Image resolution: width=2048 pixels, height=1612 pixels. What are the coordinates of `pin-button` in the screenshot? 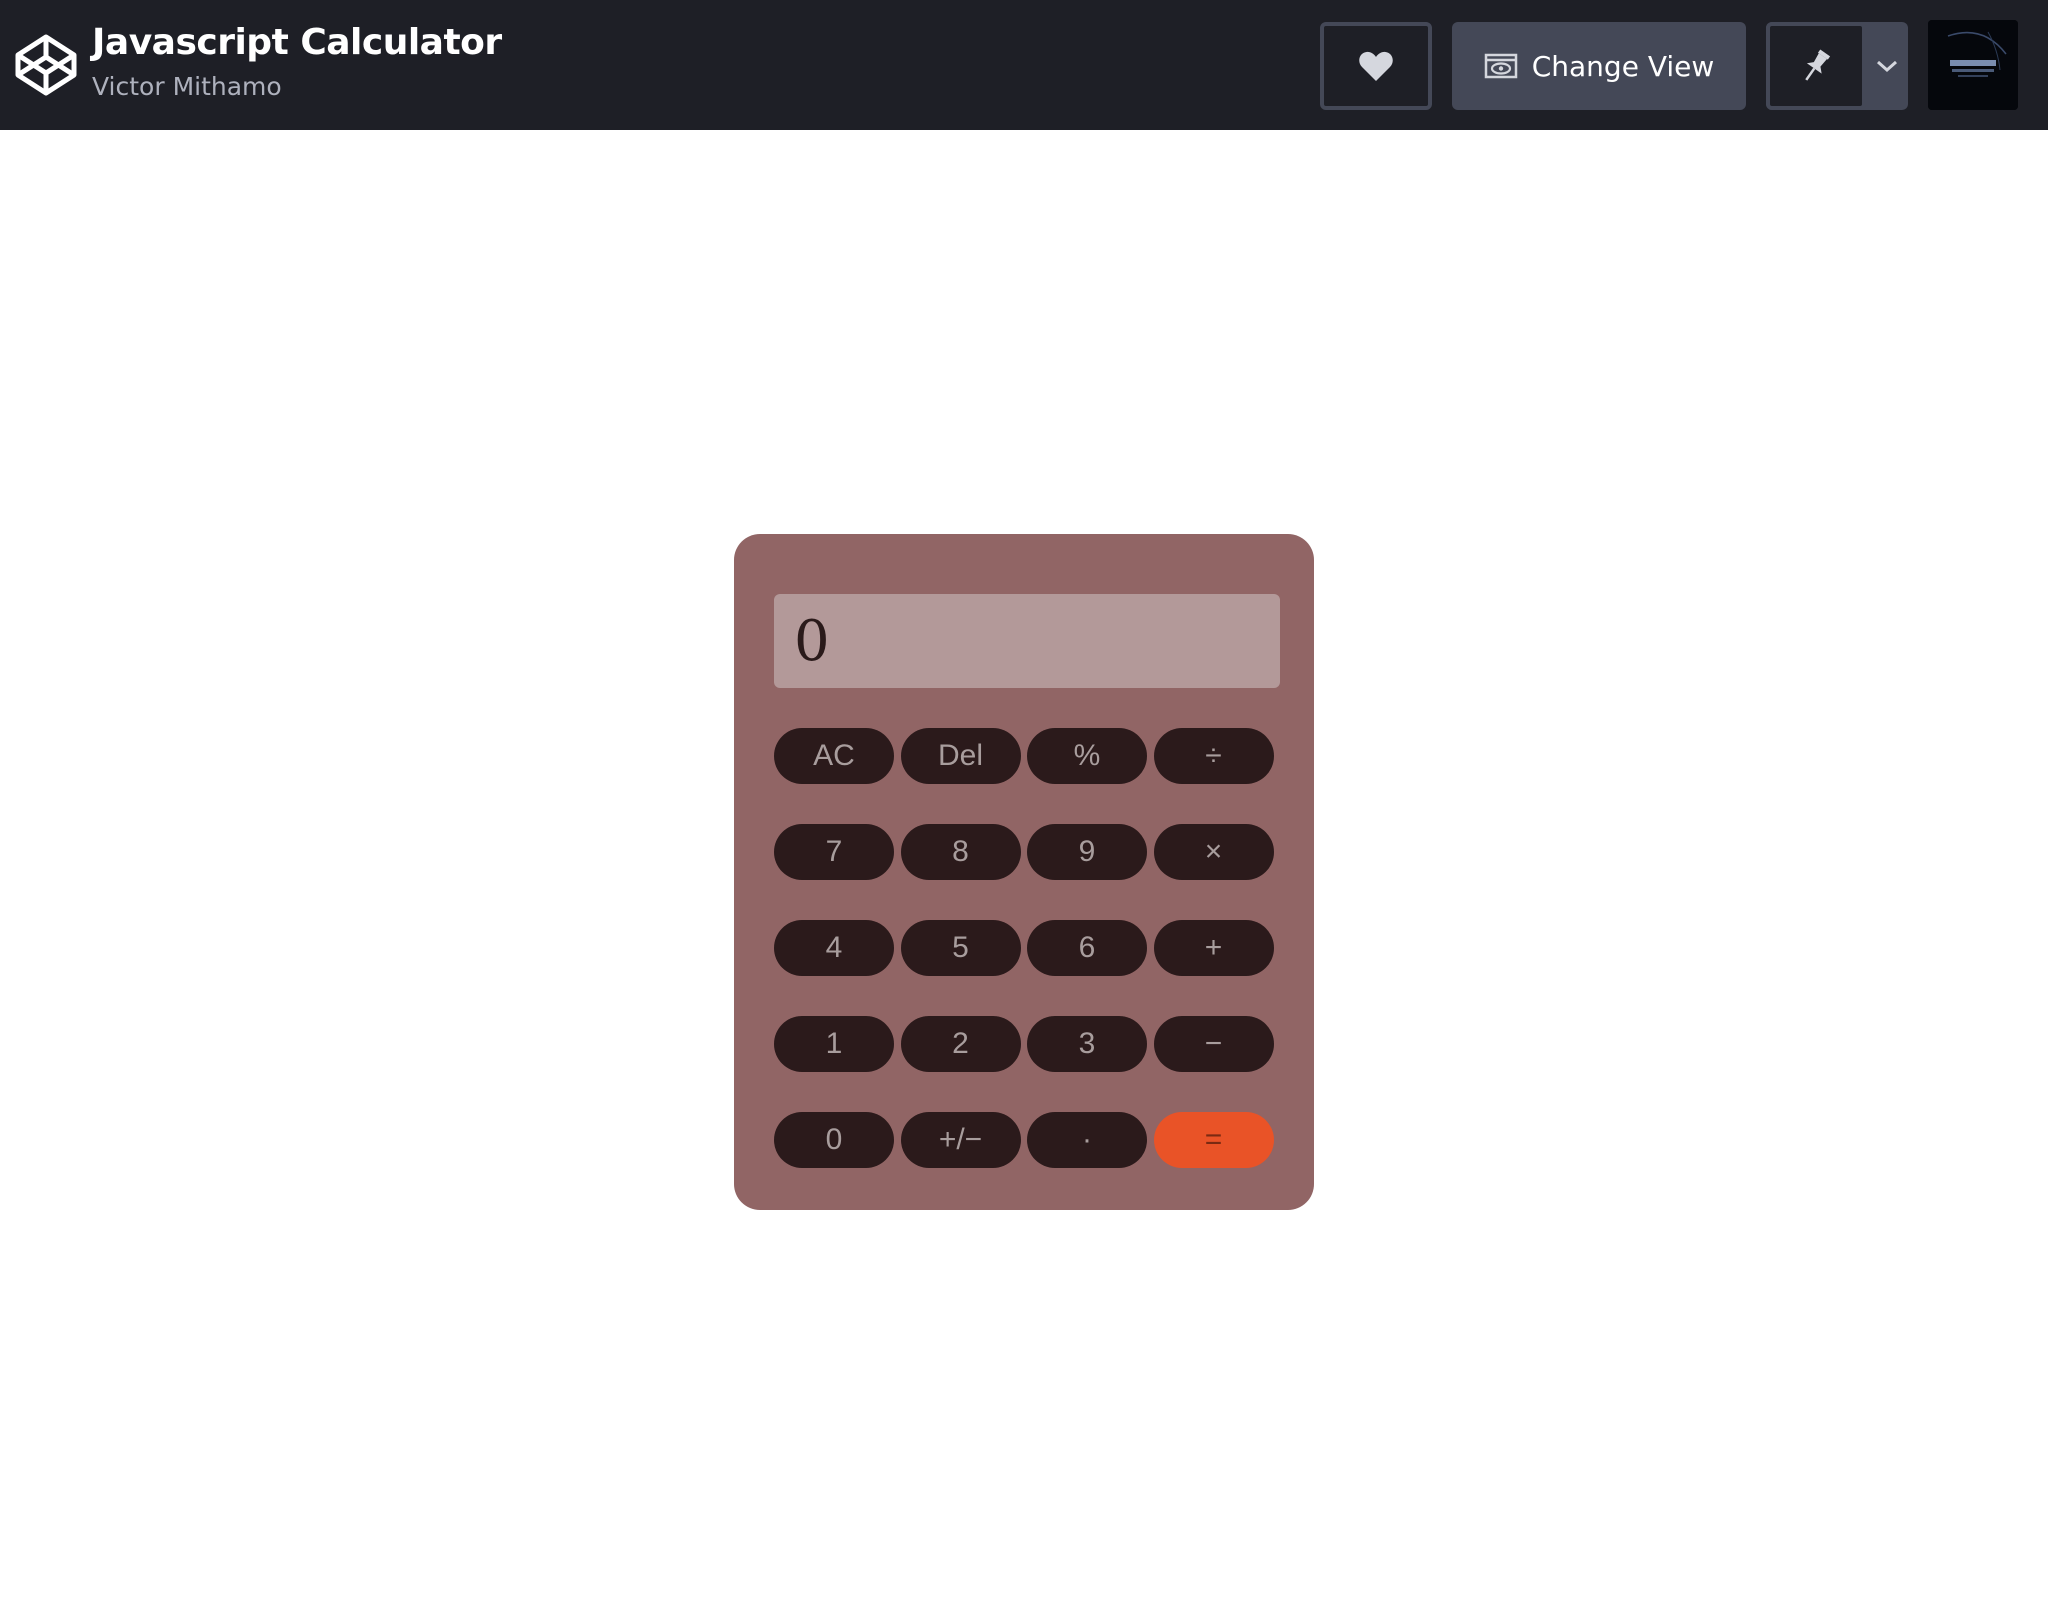 It's located at (1816, 66).